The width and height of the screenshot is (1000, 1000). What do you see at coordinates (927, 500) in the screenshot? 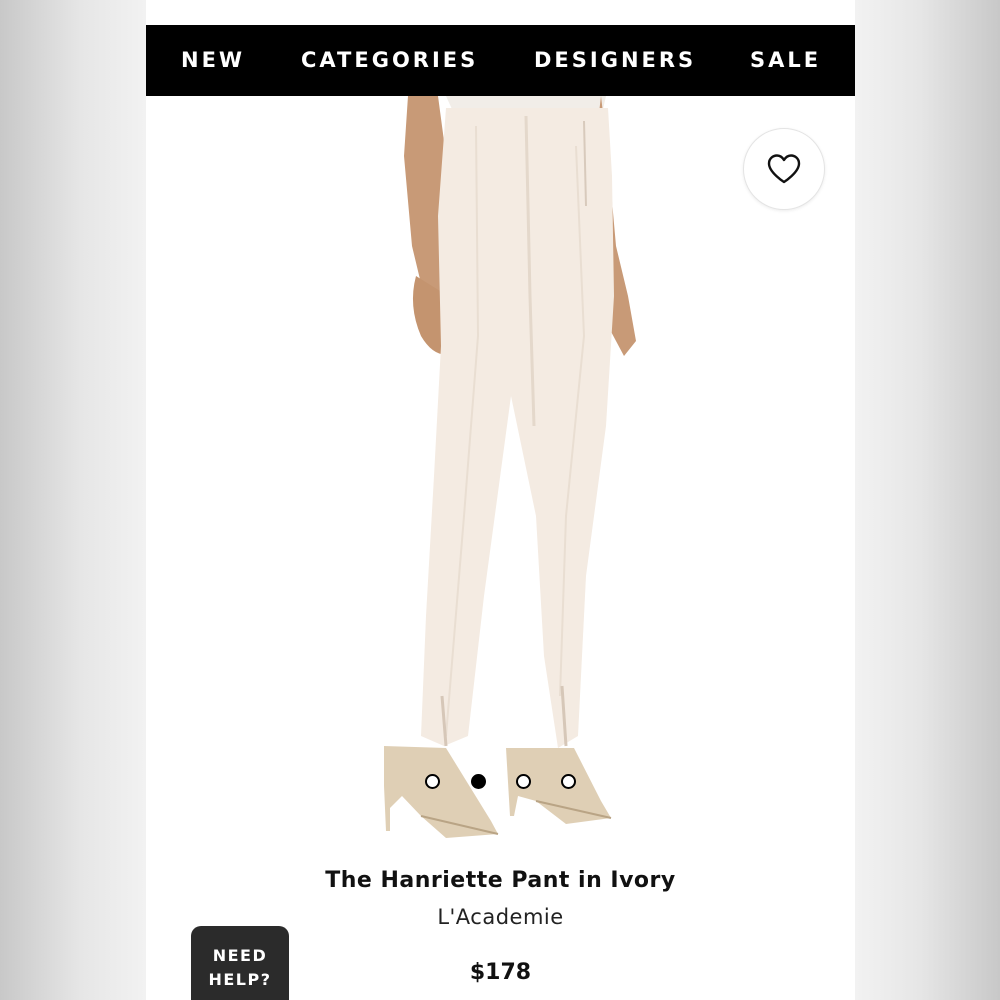
I see `background-right` at bounding box center [927, 500].